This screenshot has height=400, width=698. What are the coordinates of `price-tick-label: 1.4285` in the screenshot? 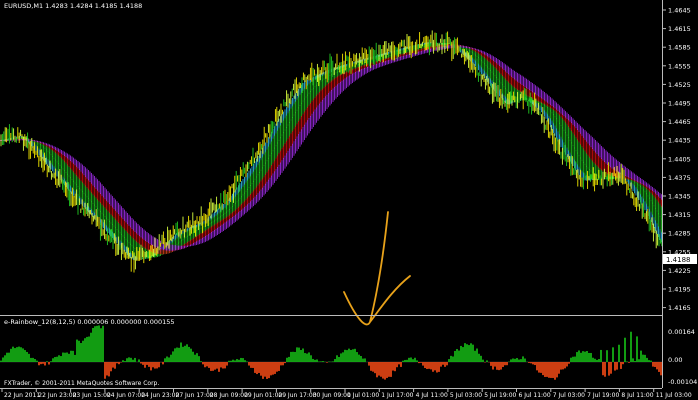 It's located at (679, 234).